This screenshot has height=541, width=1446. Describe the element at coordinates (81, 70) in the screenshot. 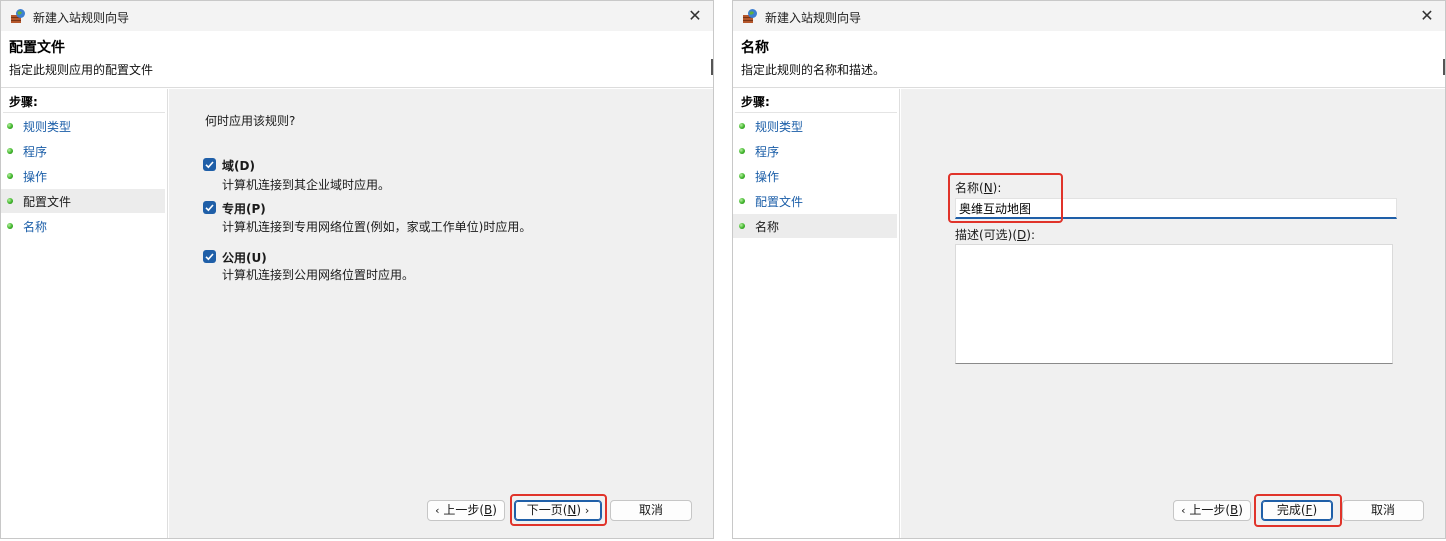

I see `page-subtitle: 指定此规则应用的配置文件` at that location.